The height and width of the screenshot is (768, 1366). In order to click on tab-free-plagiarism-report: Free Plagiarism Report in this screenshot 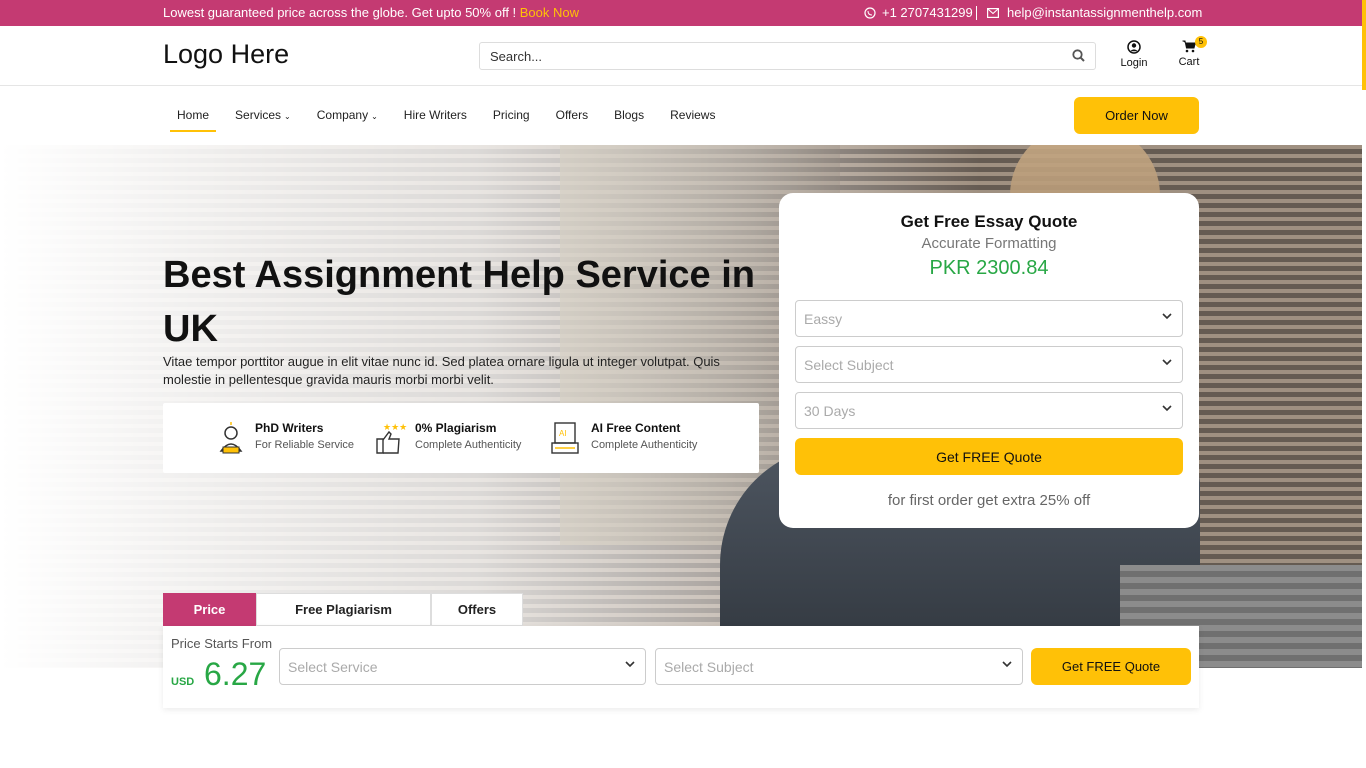, I will do `click(343, 620)`.